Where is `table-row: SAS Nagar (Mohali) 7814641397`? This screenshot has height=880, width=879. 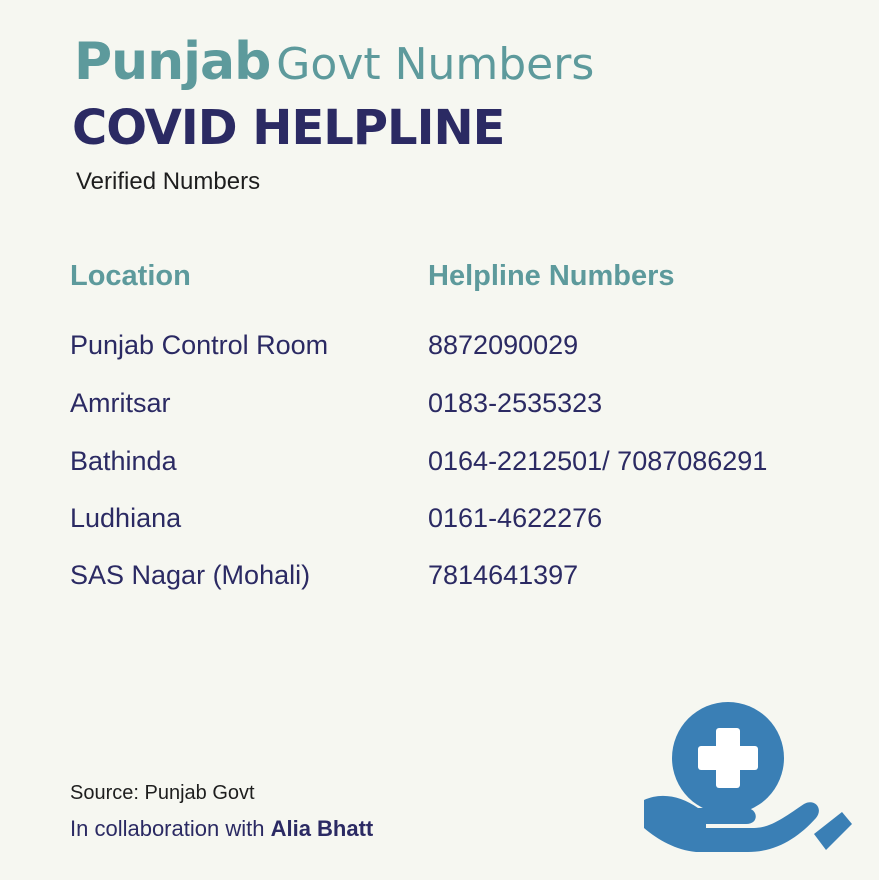 table-row: SAS Nagar (Mohali) 7814641397 is located at coordinates (460, 580).